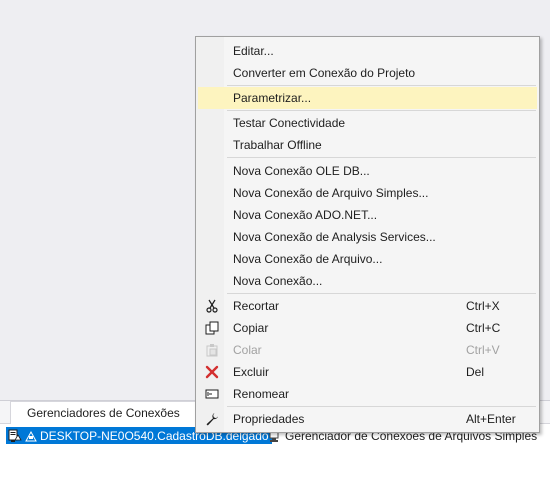 The image size is (550, 491). I want to click on menu-item-rename: Renomear, so click(367, 394).